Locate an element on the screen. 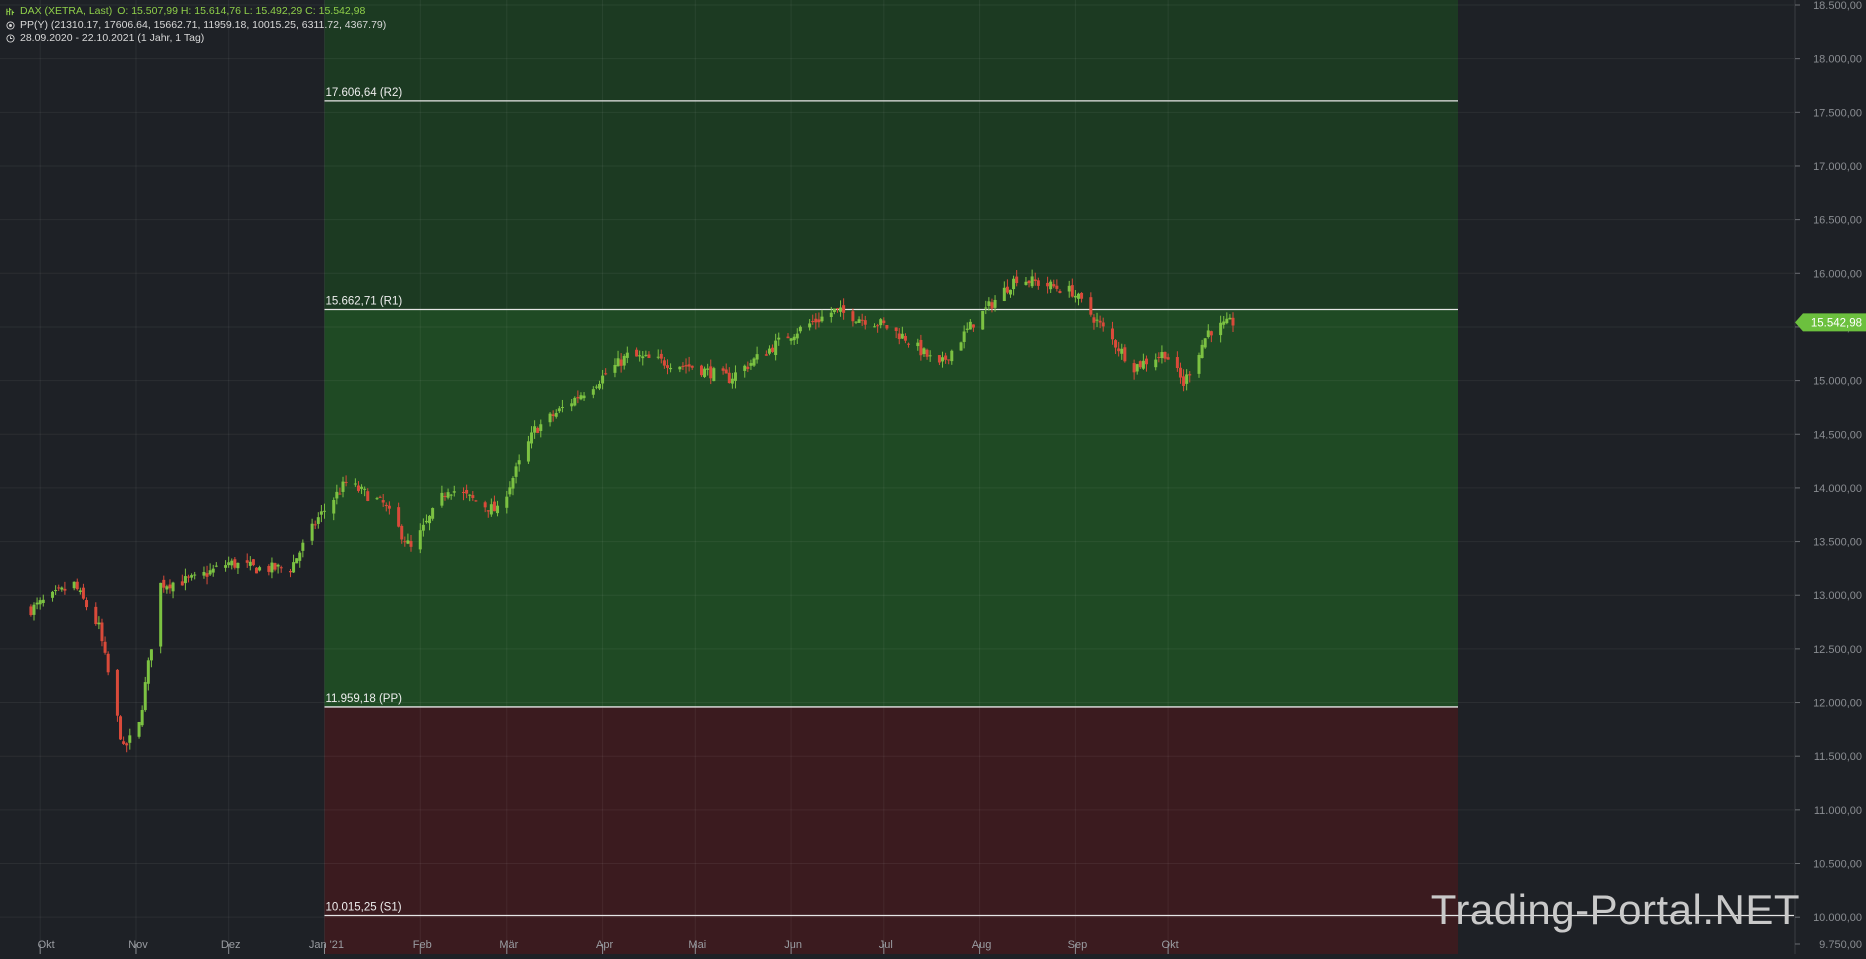  x-tick-label: Mär is located at coordinates (508, 945).